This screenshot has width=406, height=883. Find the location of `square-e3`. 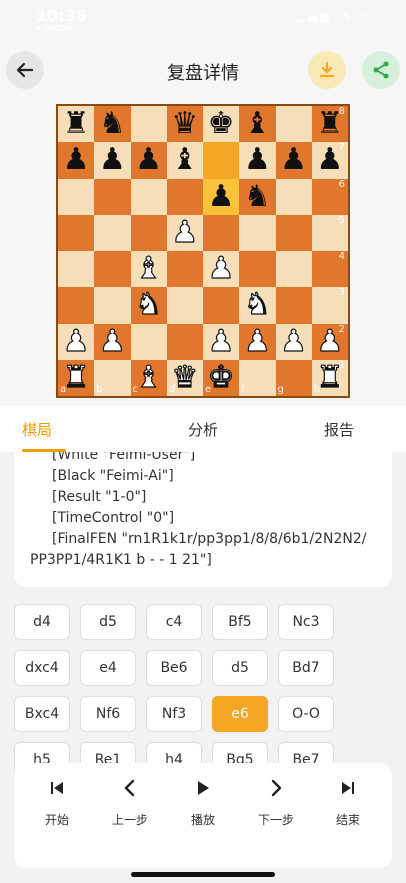

square-e3 is located at coordinates (221, 305).